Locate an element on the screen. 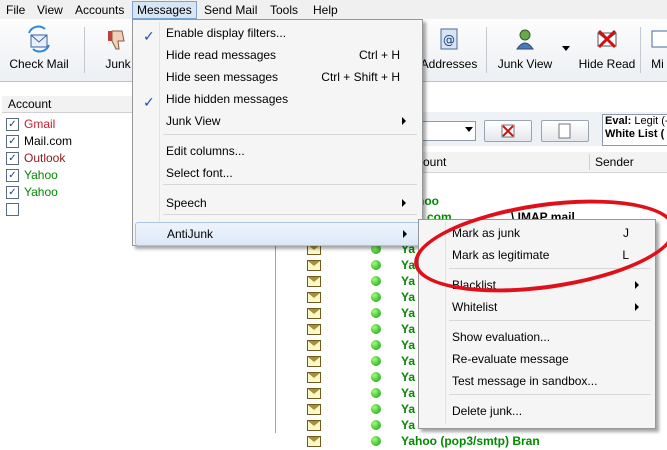  filter-dropdown is located at coordinates (448, 131).